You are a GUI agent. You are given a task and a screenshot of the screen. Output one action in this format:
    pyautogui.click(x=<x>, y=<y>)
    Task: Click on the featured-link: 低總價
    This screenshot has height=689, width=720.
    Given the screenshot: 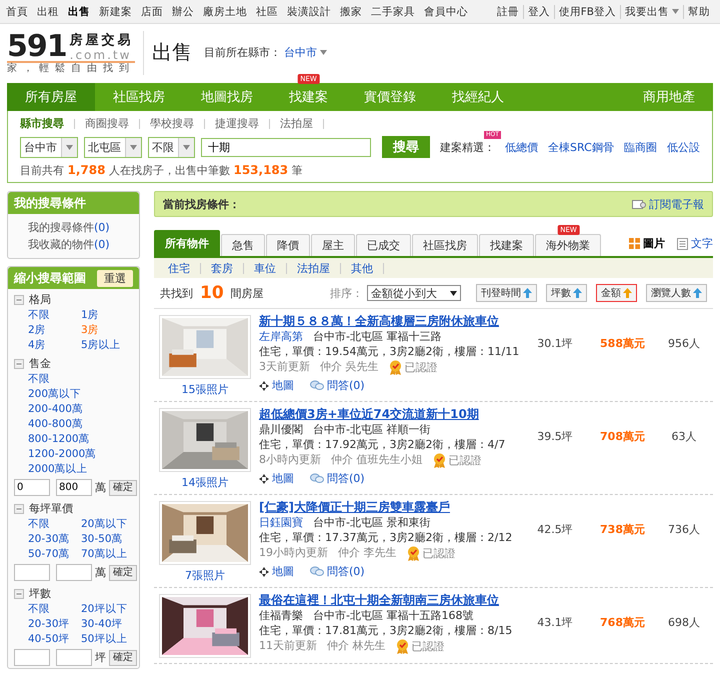 What is the action you would take?
    pyautogui.click(x=521, y=147)
    